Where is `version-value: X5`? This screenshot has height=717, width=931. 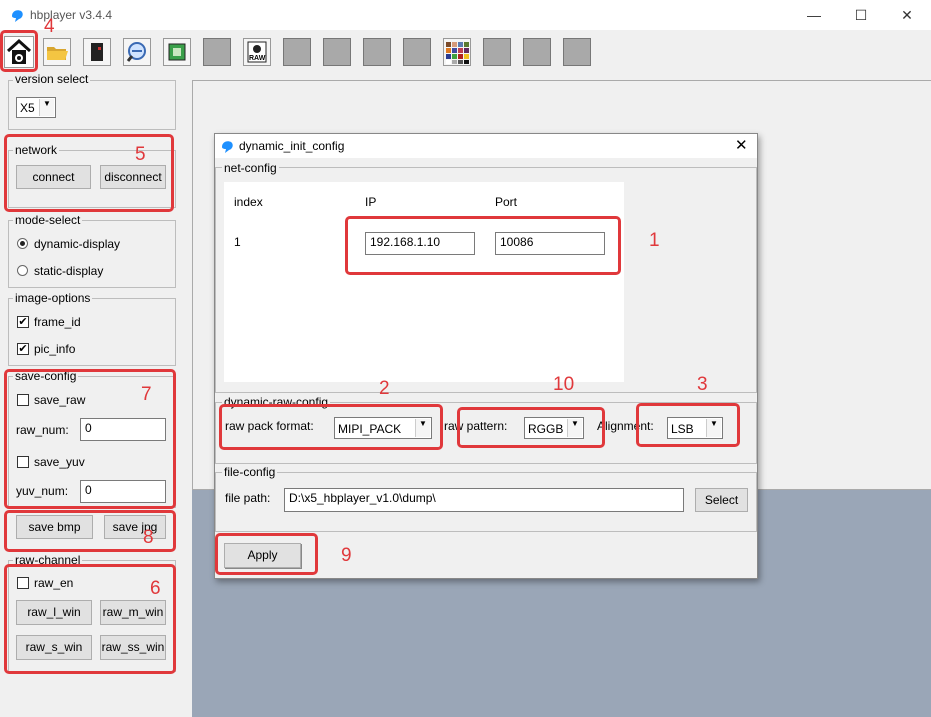 version-value: X5 is located at coordinates (27, 108).